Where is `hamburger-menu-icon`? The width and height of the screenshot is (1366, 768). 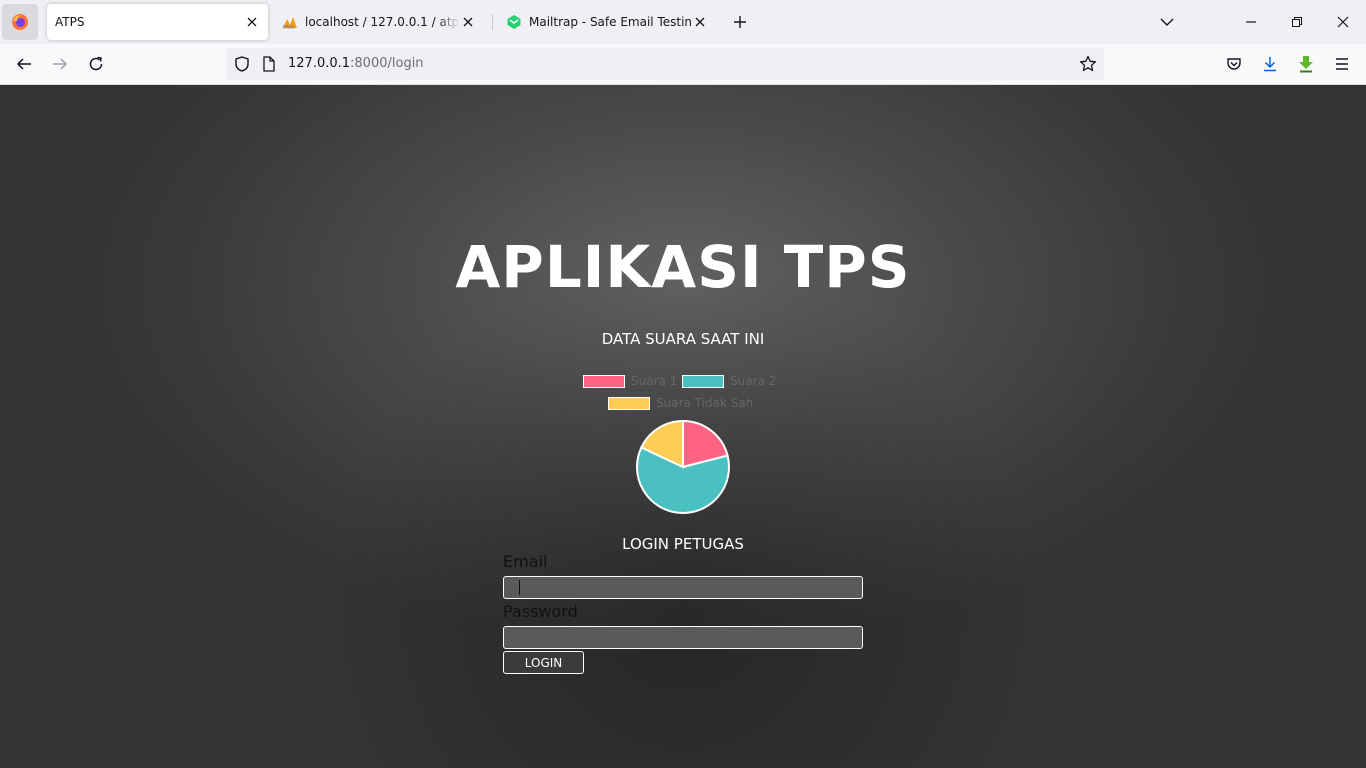
hamburger-menu-icon is located at coordinates (1342, 64).